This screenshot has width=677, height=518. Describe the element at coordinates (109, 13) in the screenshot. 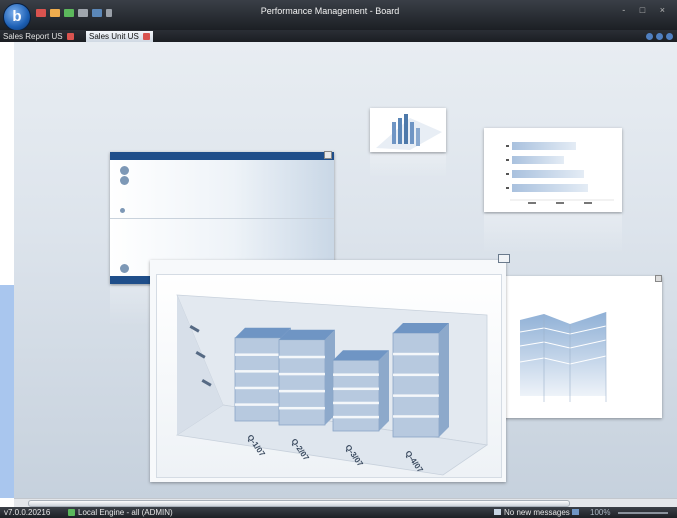

I see `customize-toolbar-icon` at that location.